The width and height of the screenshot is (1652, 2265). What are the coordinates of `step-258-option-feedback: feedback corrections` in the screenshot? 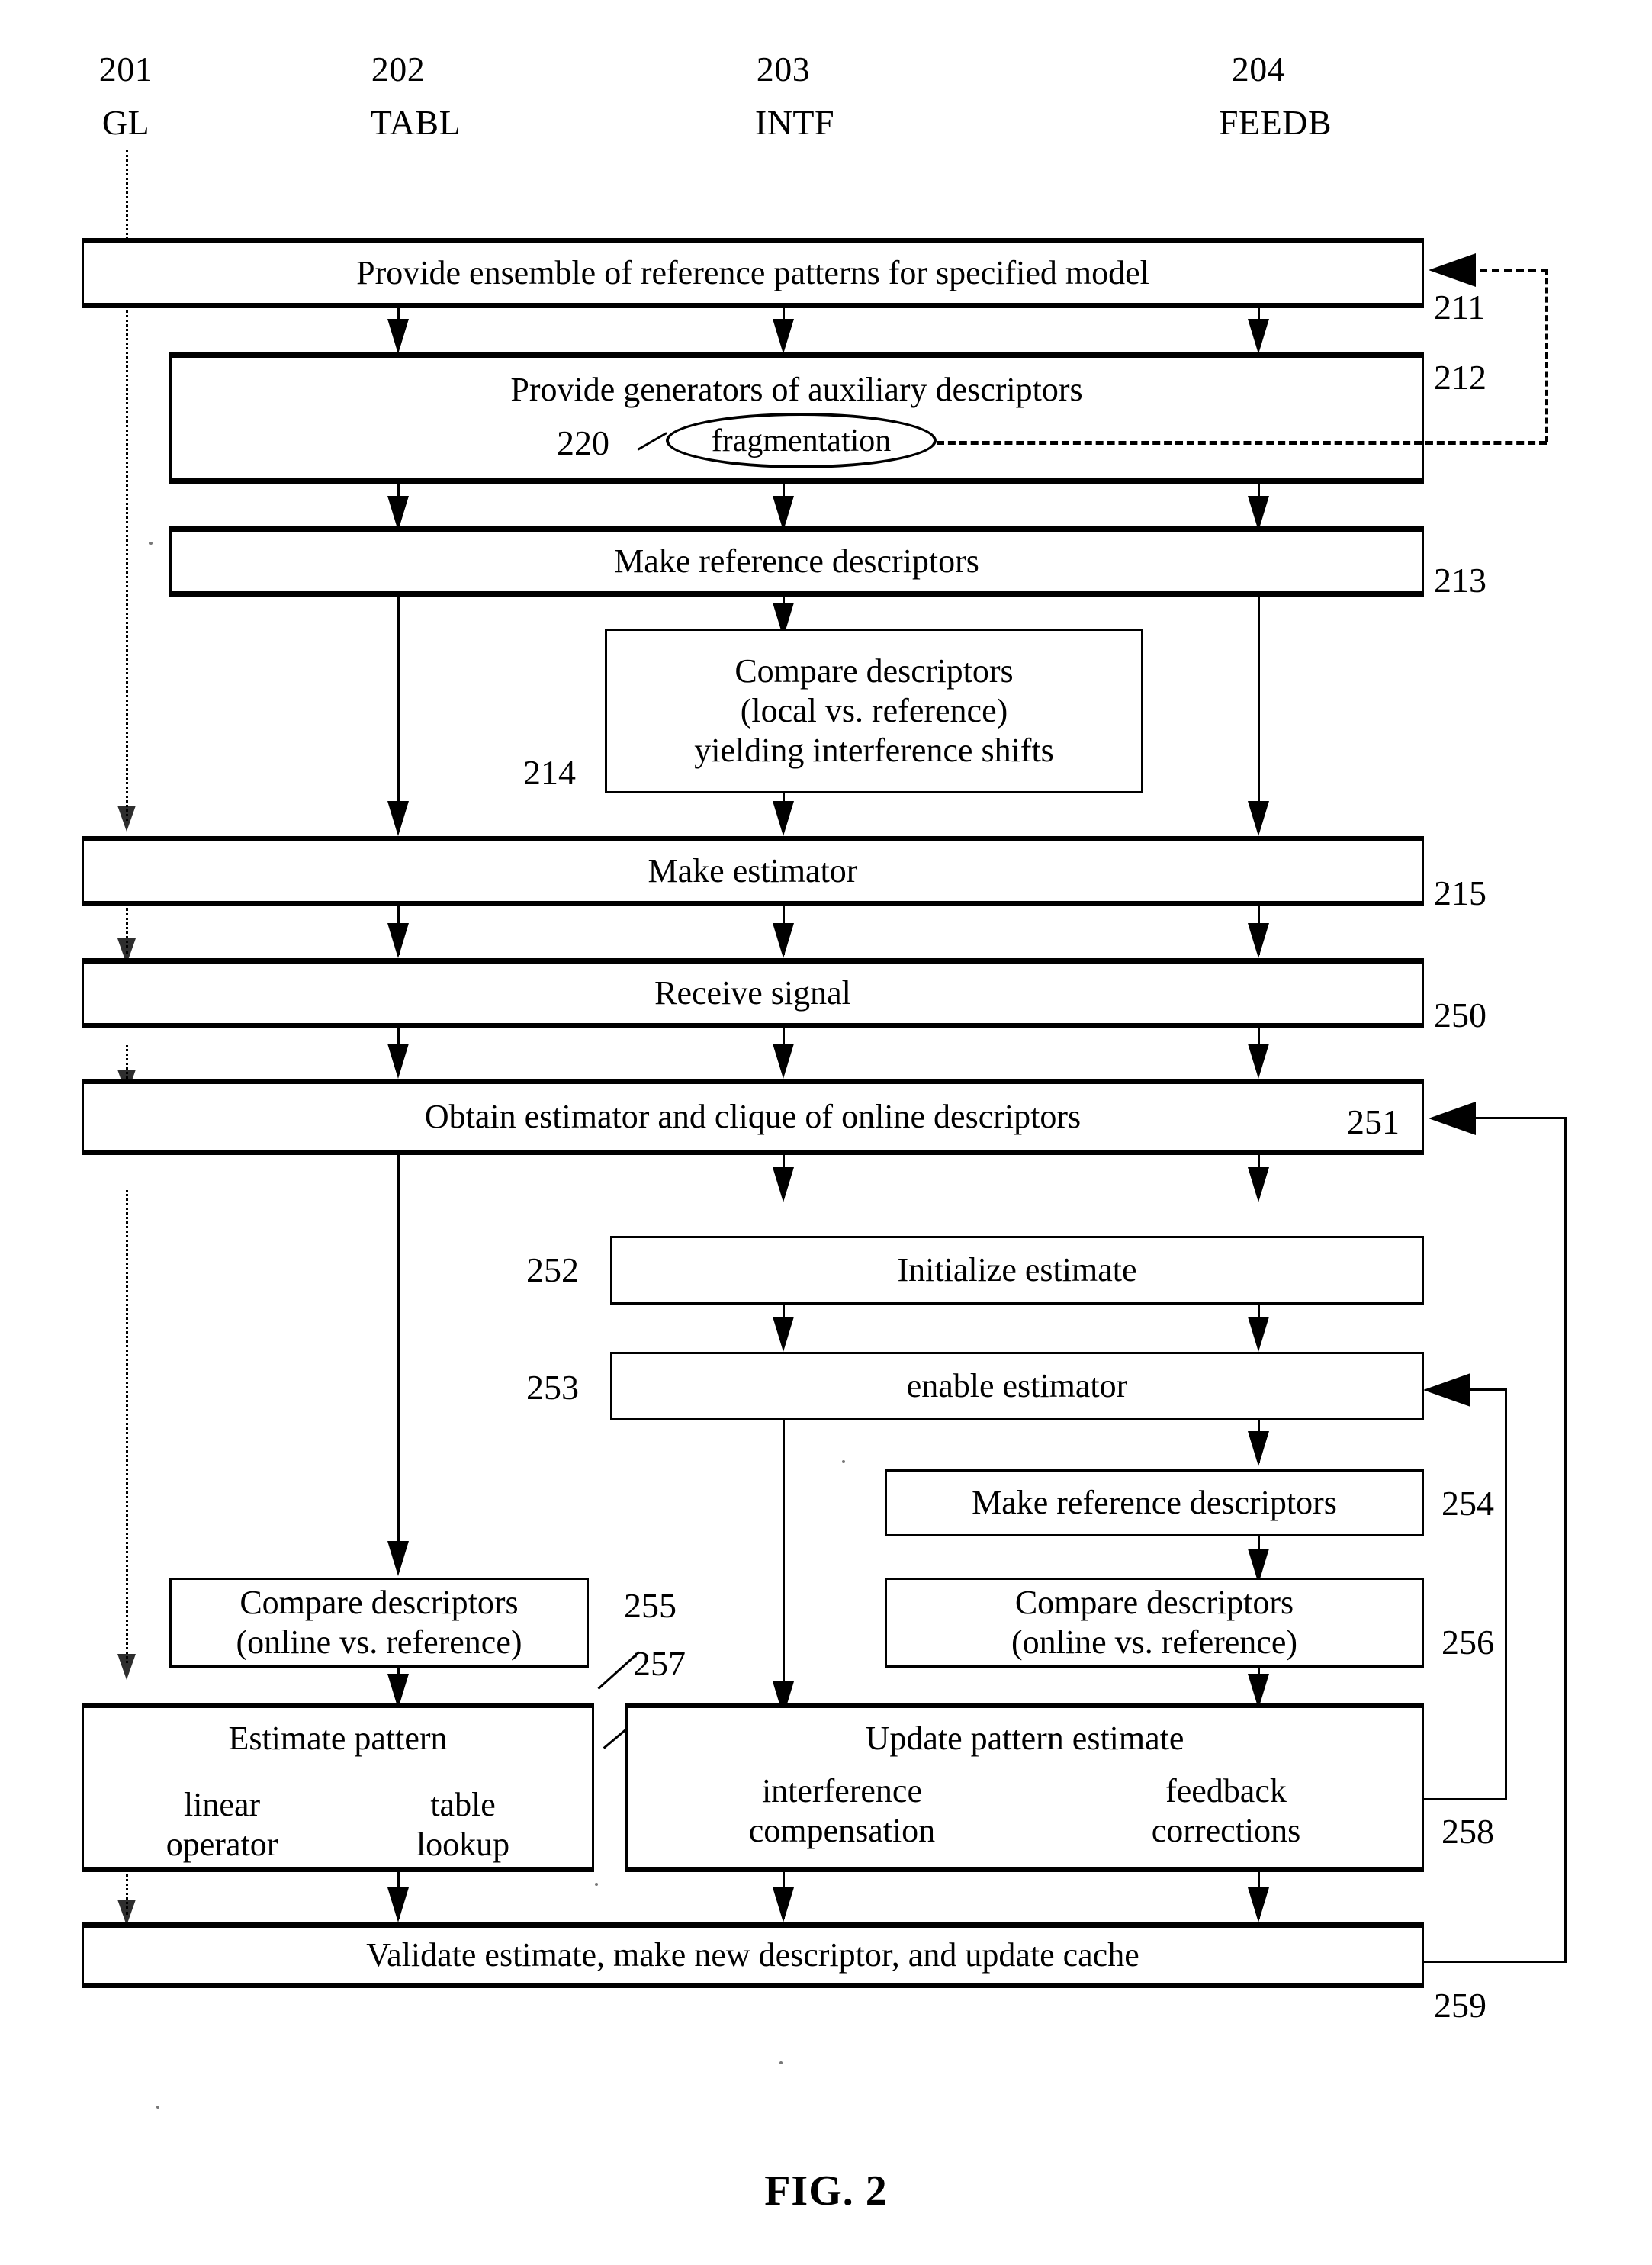 It's located at (1226, 1811).